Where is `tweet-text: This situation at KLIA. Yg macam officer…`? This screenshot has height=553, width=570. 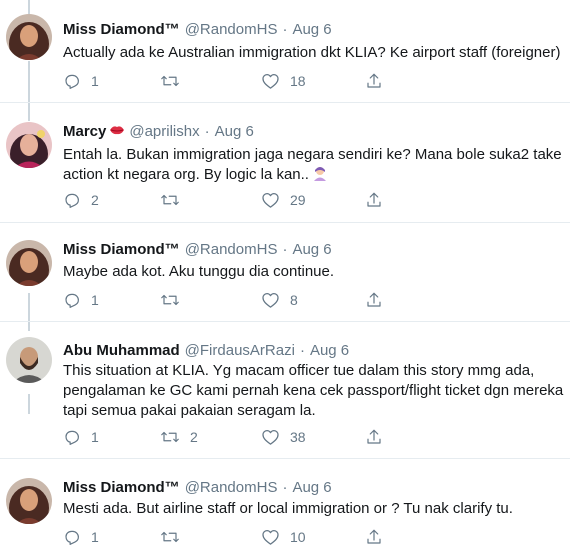 tweet-text: This situation at KLIA. Yg macam officer… is located at coordinates (313, 391).